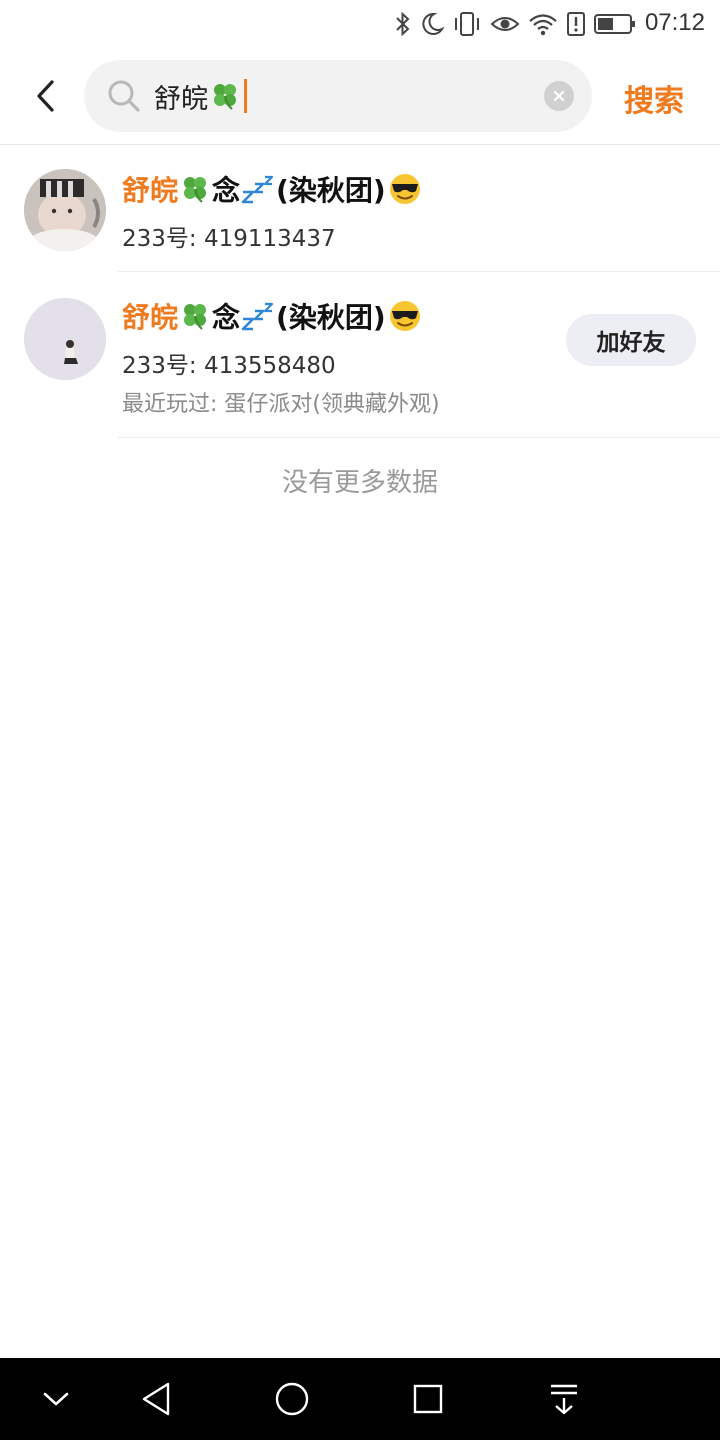 The height and width of the screenshot is (1440, 720). I want to click on back-triangle-icon, so click(156, 1399).